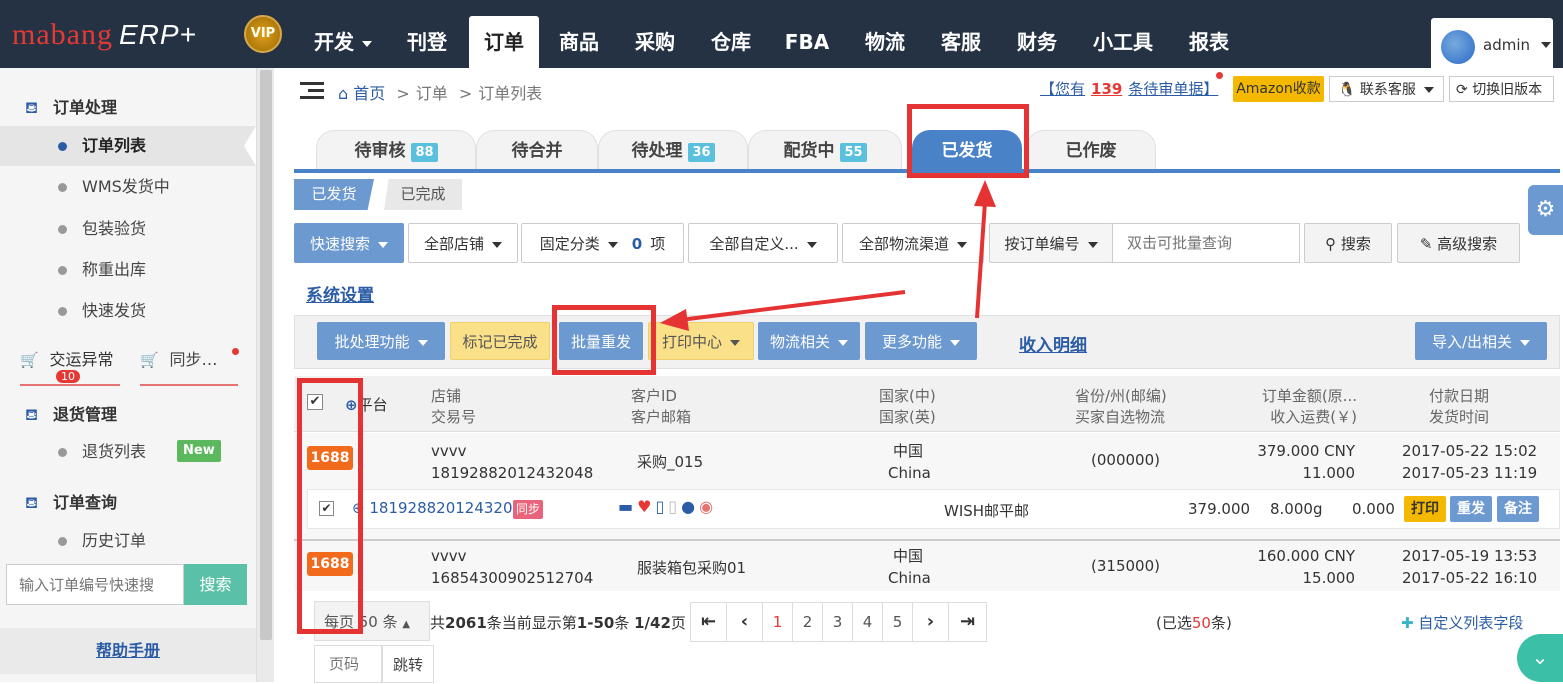  I want to click on notification-dot, so click(1219, 75).